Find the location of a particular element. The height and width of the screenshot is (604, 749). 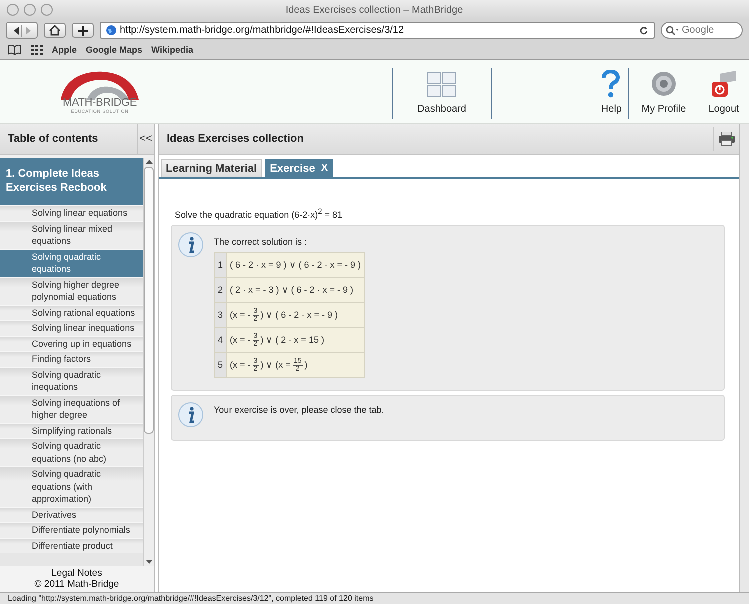

sidebar-item: Differentiate product is located at coordinates (71, 545).